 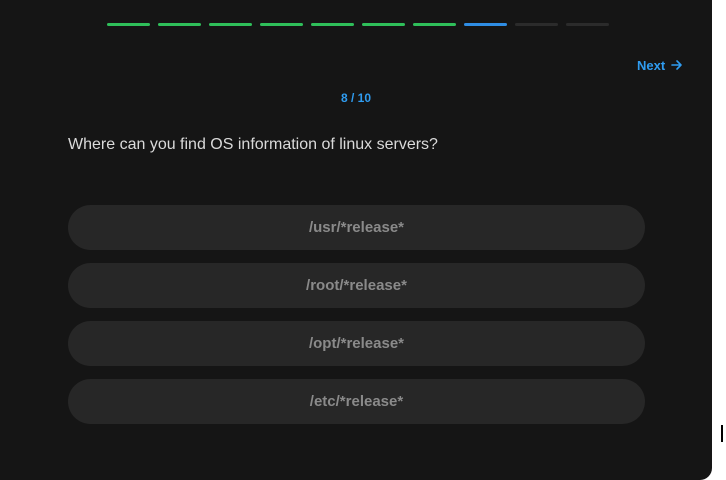 I want to click on text-cursor, so click(x=722, y=433).